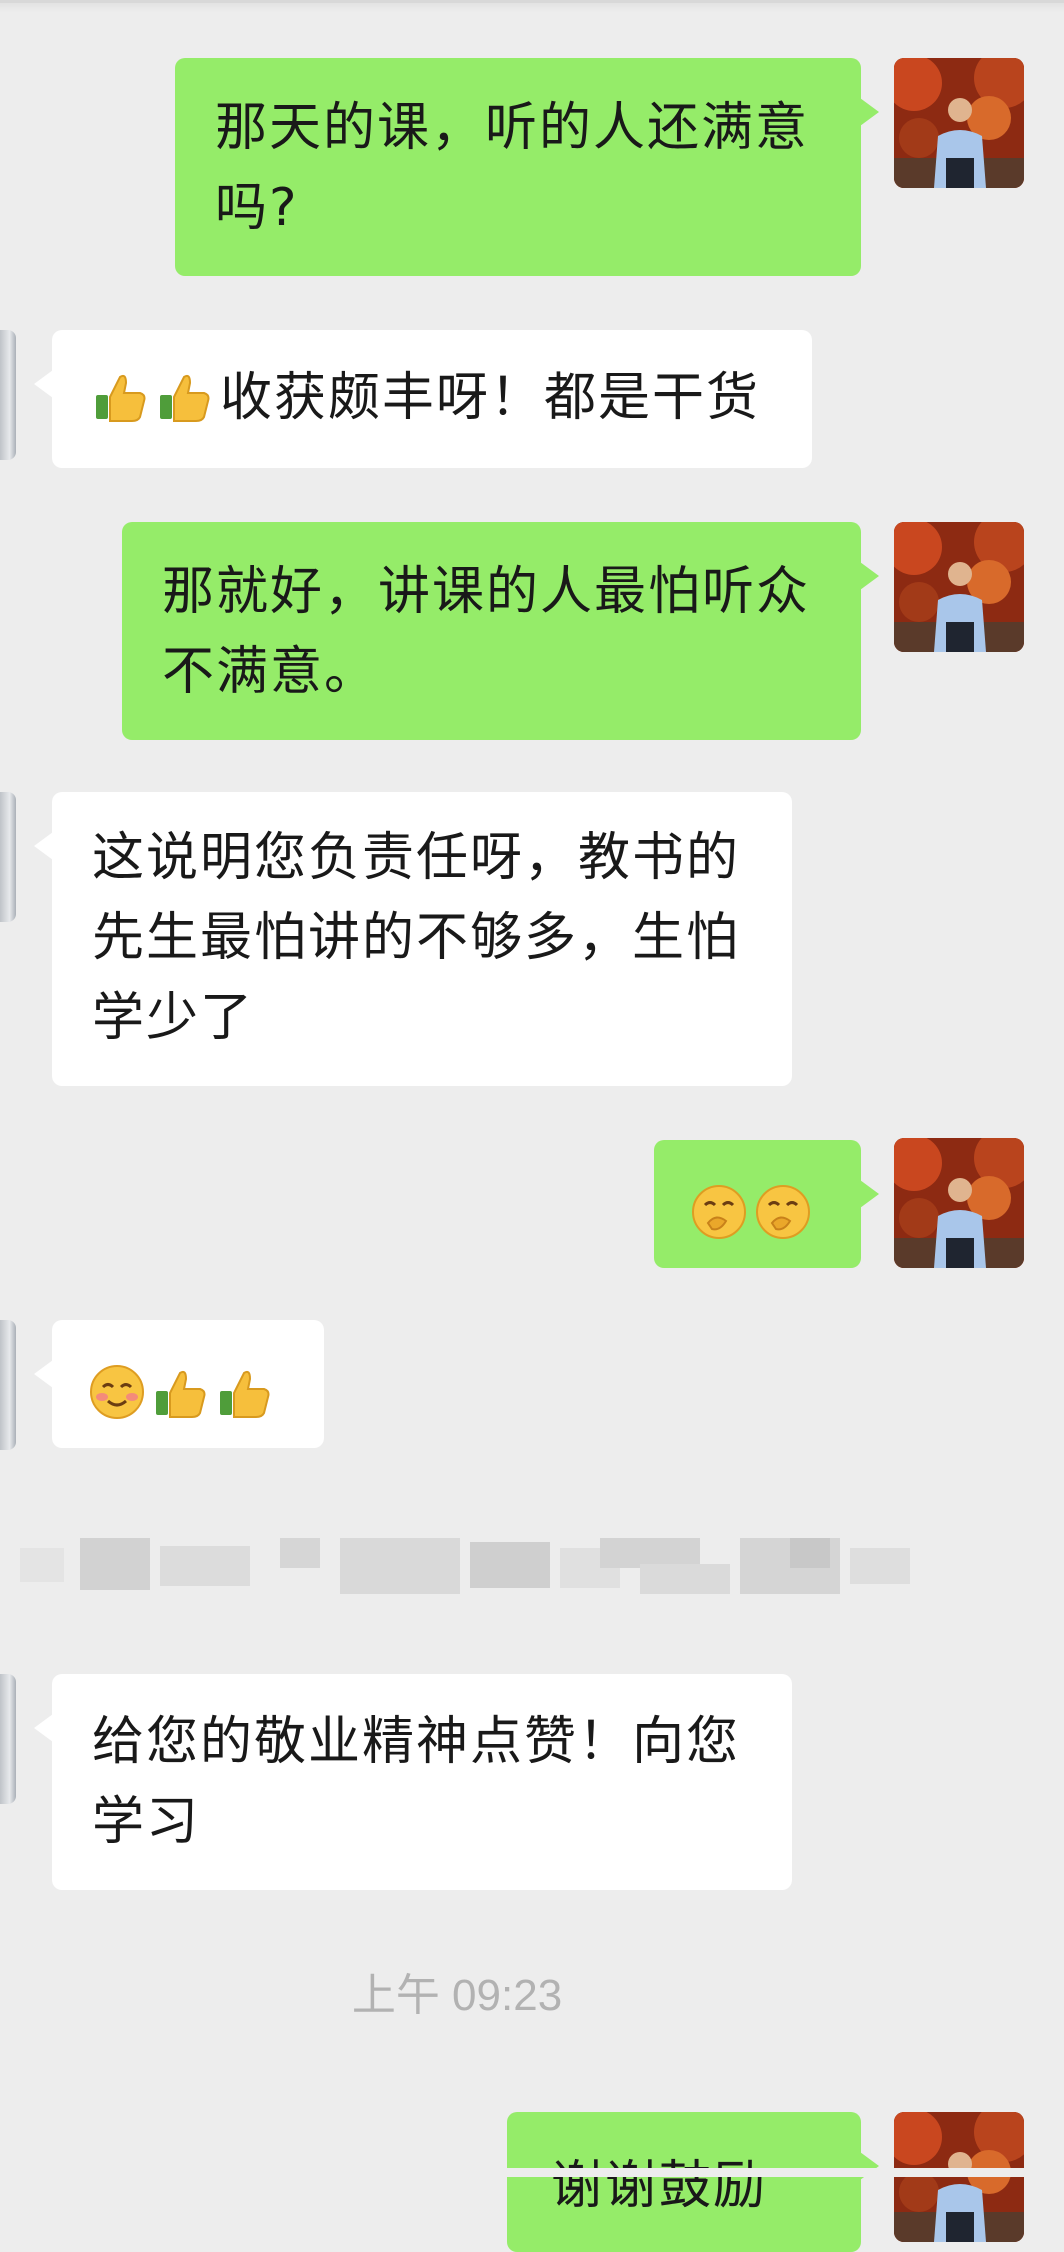 Image resolution: width=1064 pixels, height=2252 pixels. Describe the element at coordinates (486, 632) in the screenshot. I see `message-text: 那就好，讲课的人最怕听众不满意。` at that location.